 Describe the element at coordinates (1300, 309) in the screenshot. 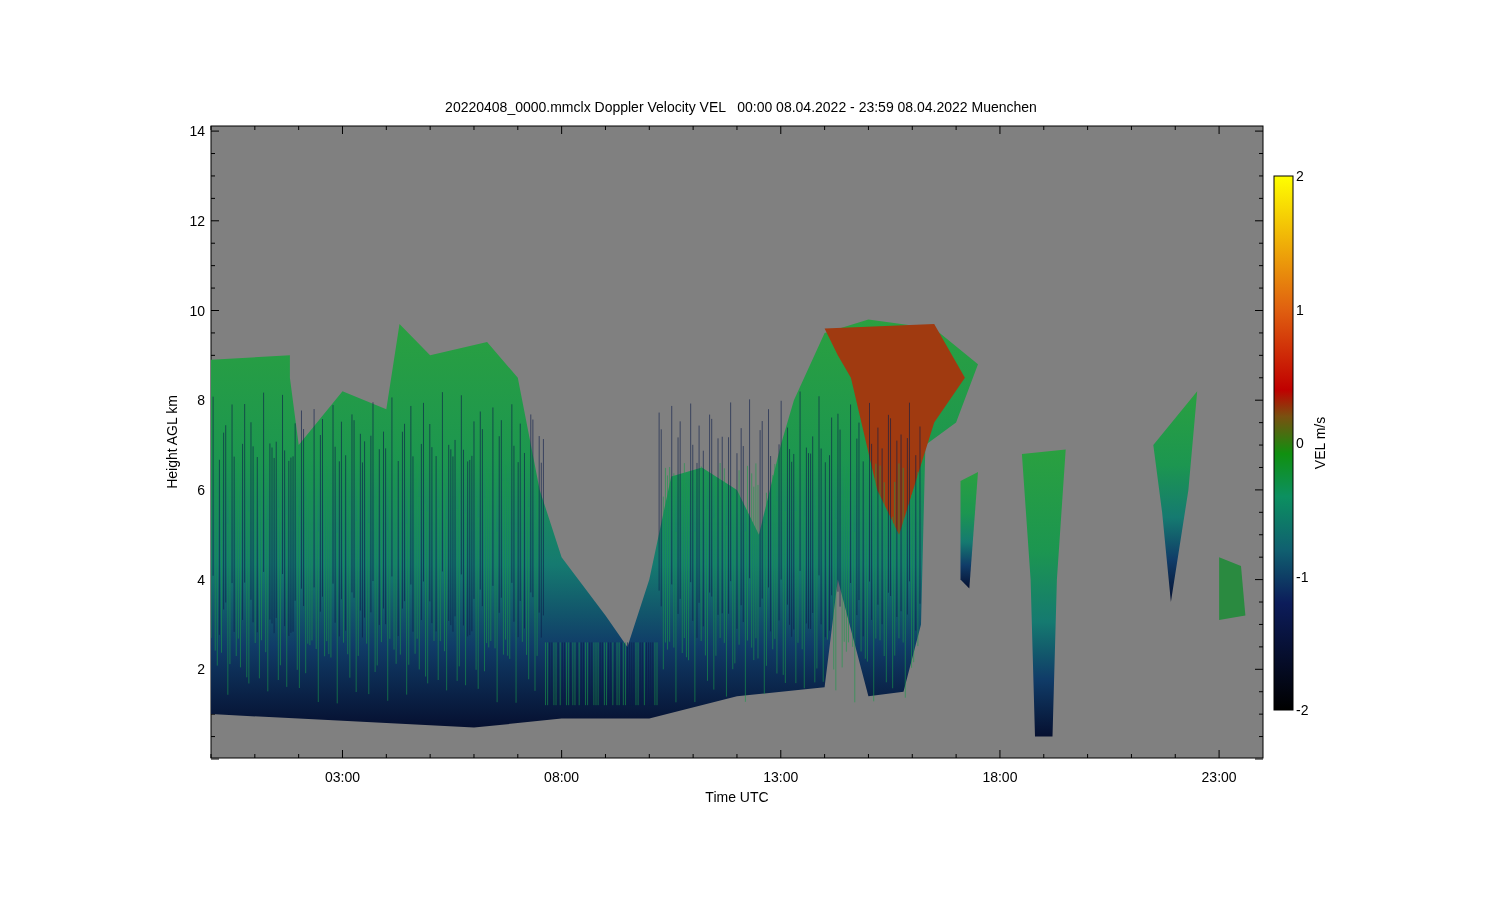

I see `tick-label: 1` at that location.